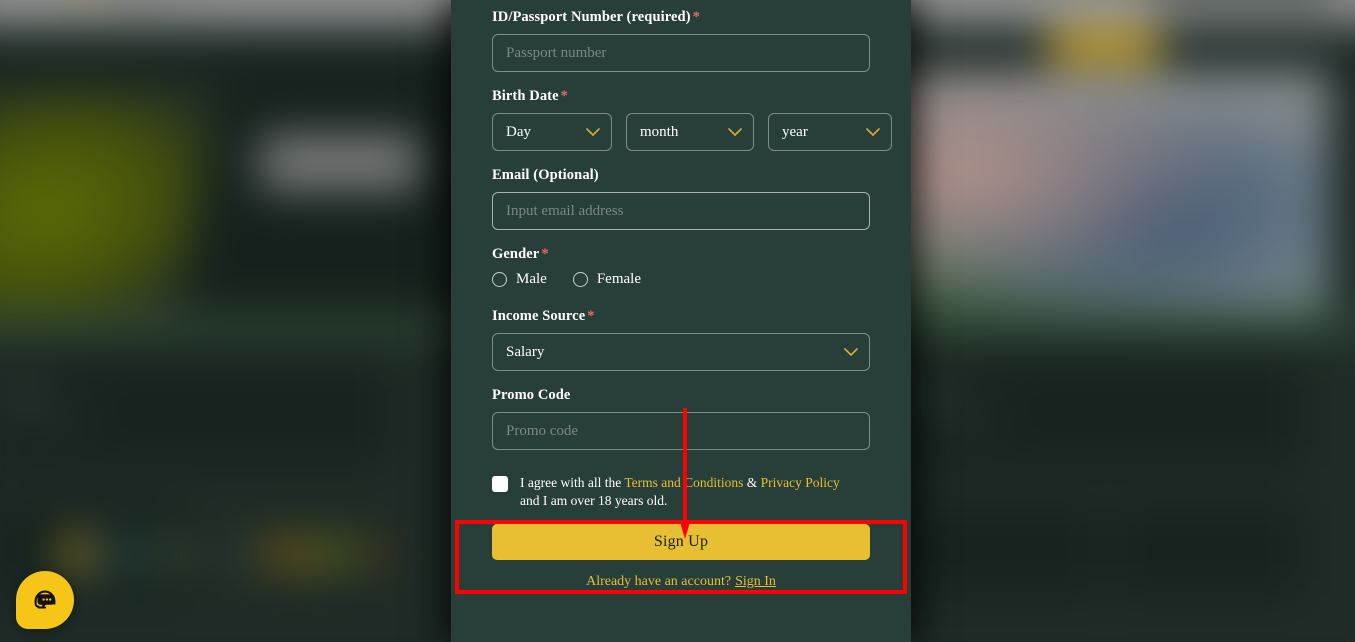 Image resolution: width=1355 pixels, height=642 pixels. What do you see at coordinates (572, 482) in the screenshot?
I see `terms-text-before: I agree with all the` at bounding box center [572, 482].